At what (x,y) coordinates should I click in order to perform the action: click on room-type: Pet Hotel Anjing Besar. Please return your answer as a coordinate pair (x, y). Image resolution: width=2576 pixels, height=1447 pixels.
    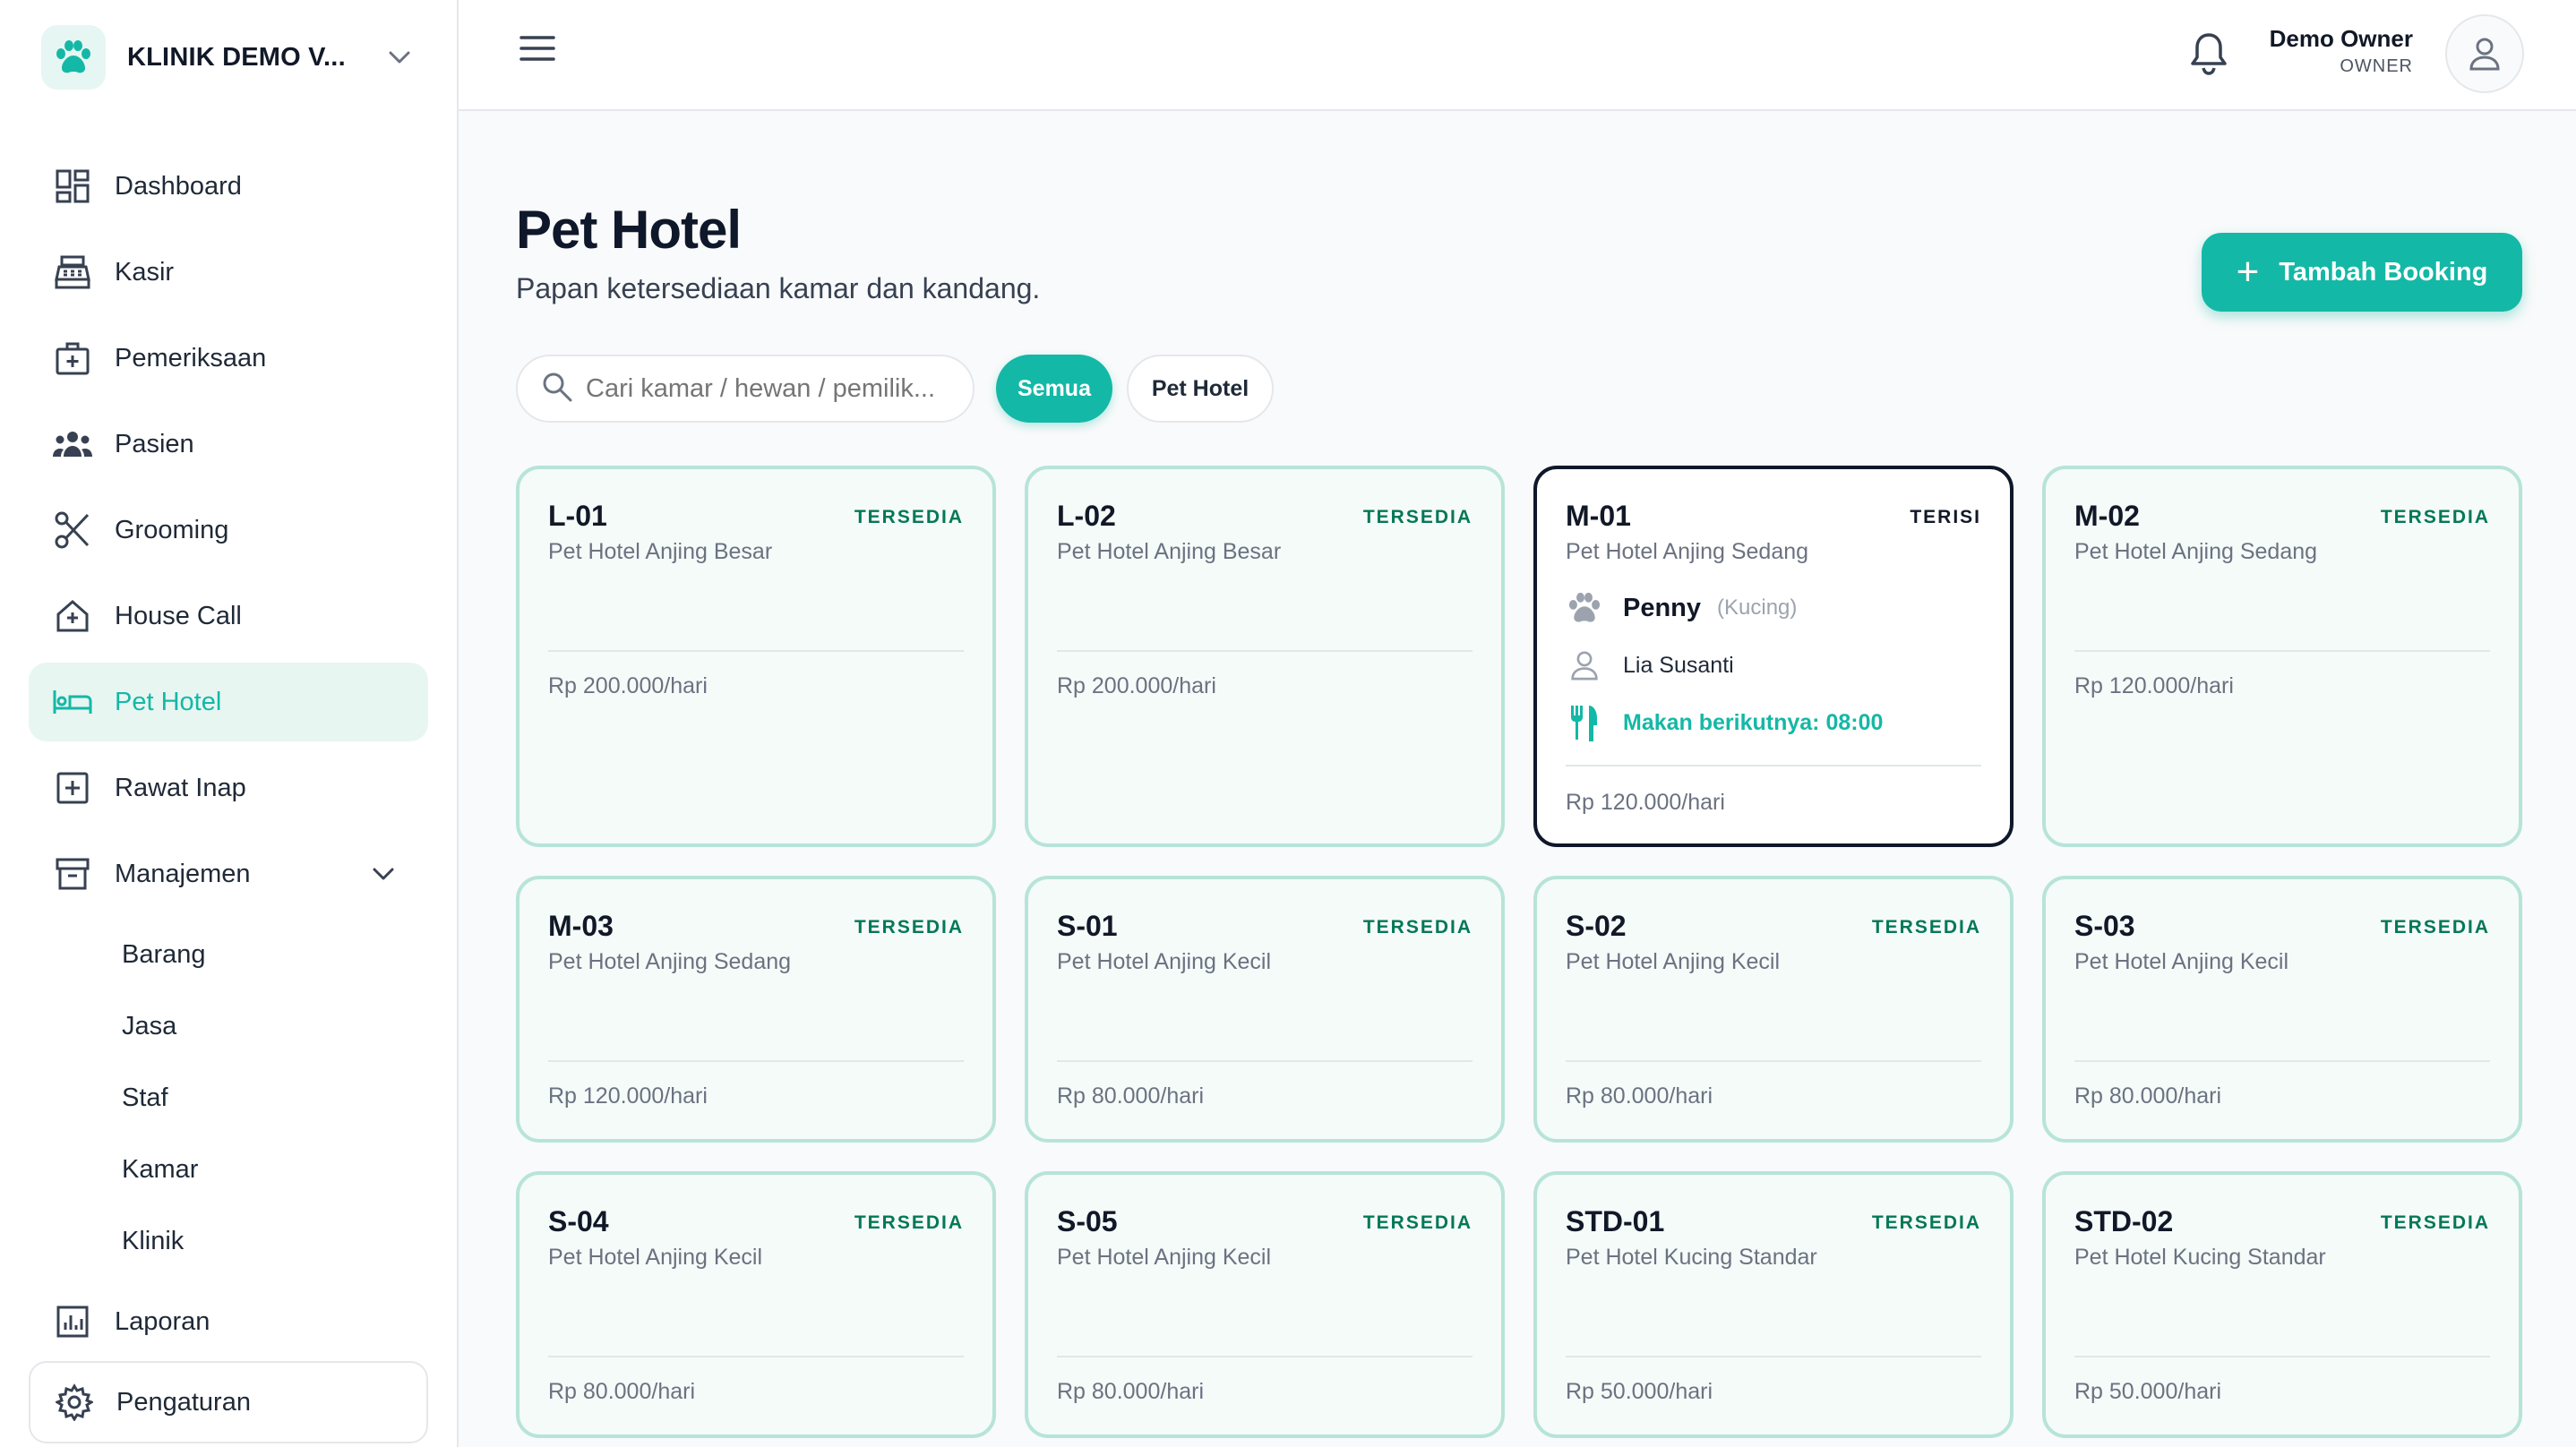
    Looking at the image, I should click on (660, 551).